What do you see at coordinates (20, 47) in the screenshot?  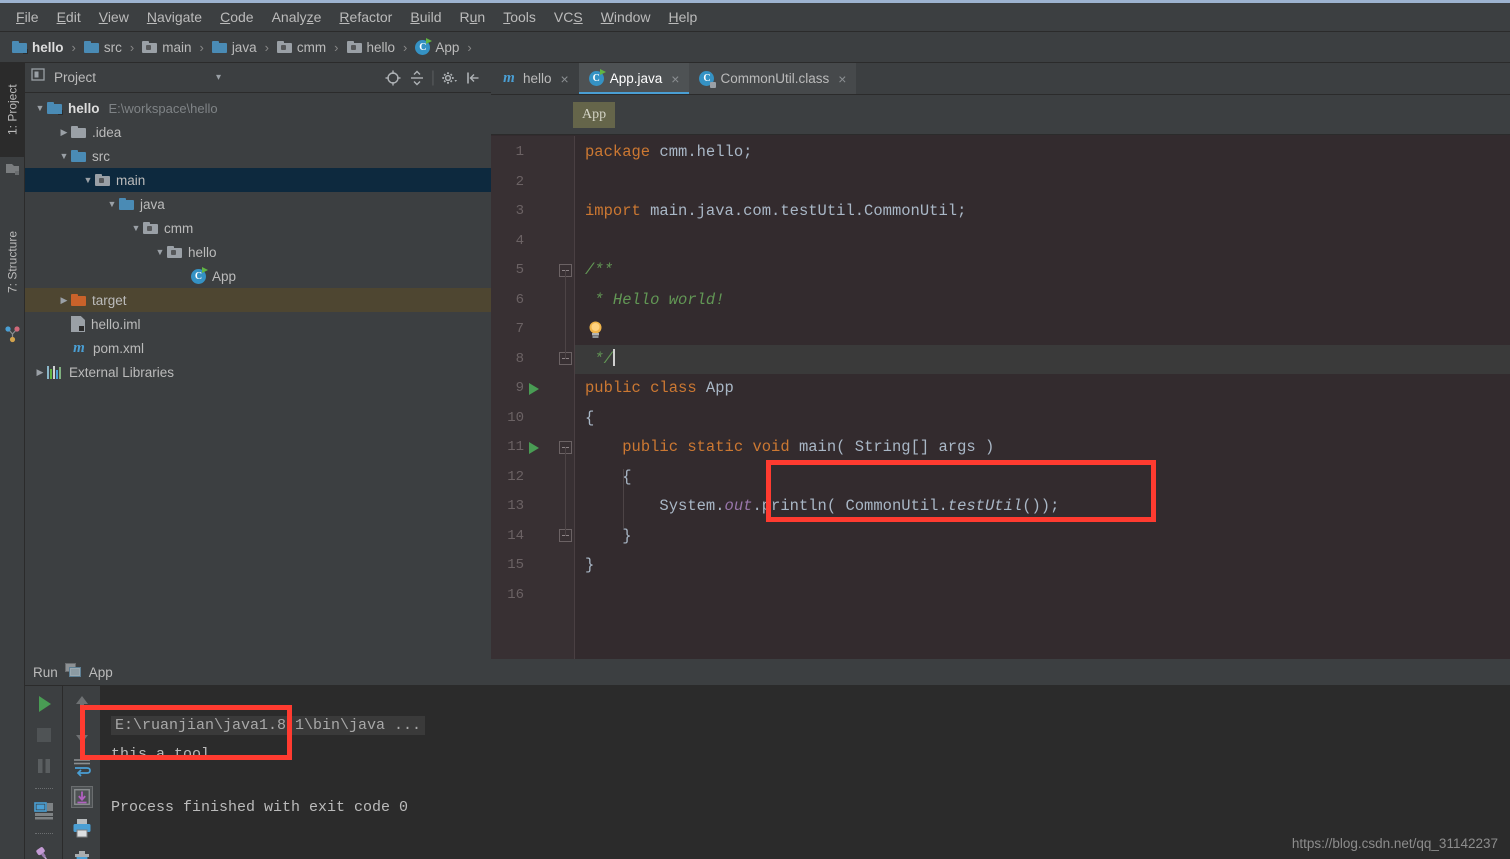 I see `module-folder-icon` at bounding box center [20, 47].